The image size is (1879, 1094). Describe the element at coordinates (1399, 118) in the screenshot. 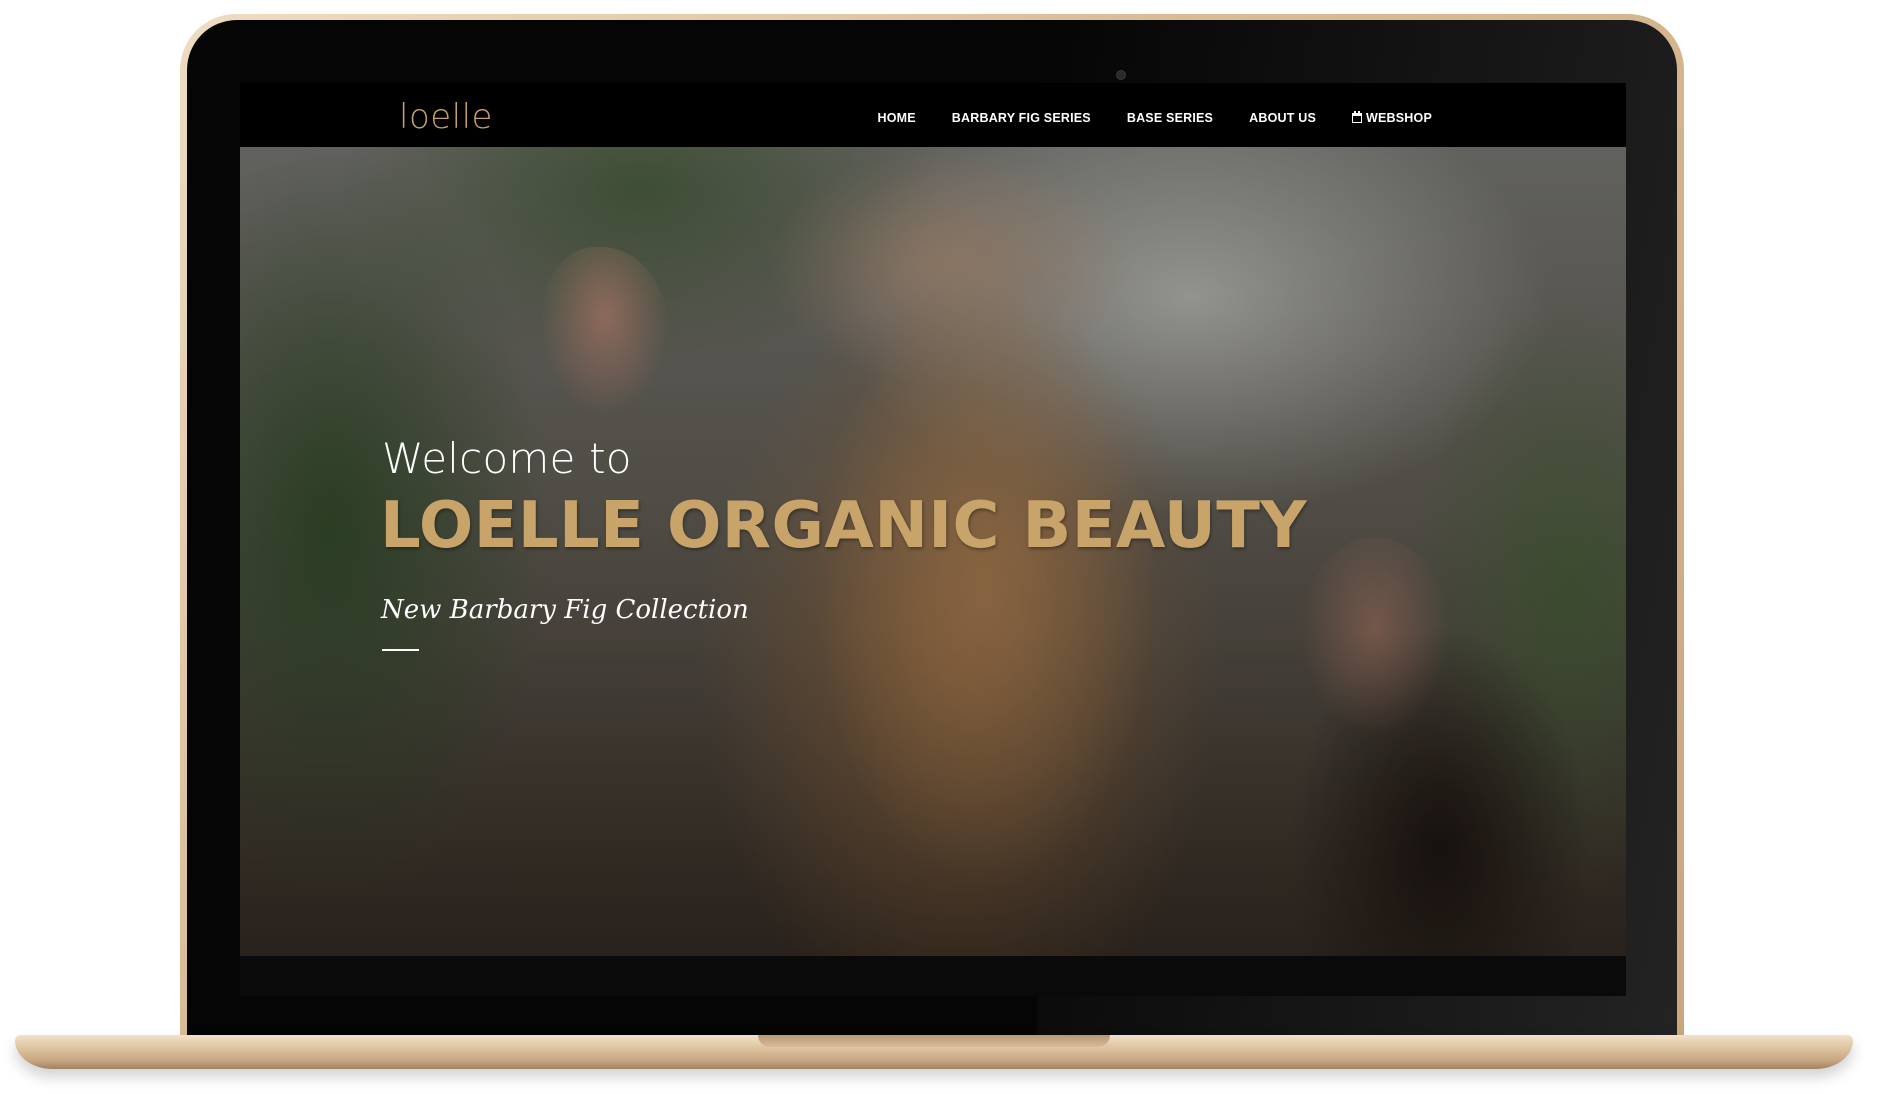

I see `nav-item-webshop-label: WEBSHOP` at that location.